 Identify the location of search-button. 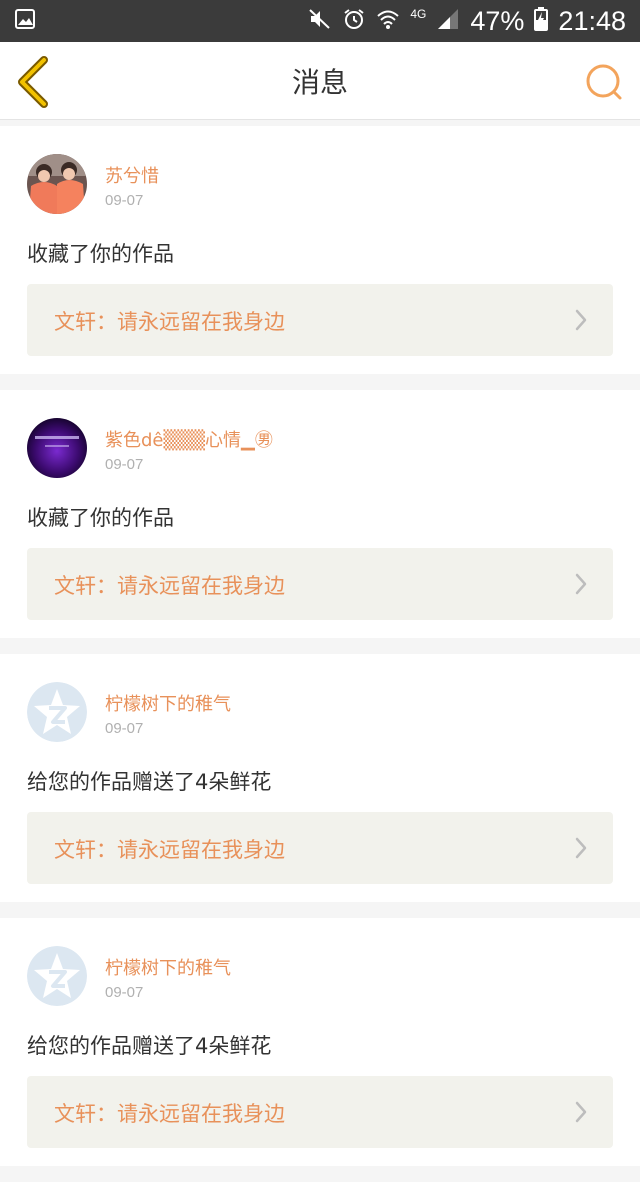
(604, 82).